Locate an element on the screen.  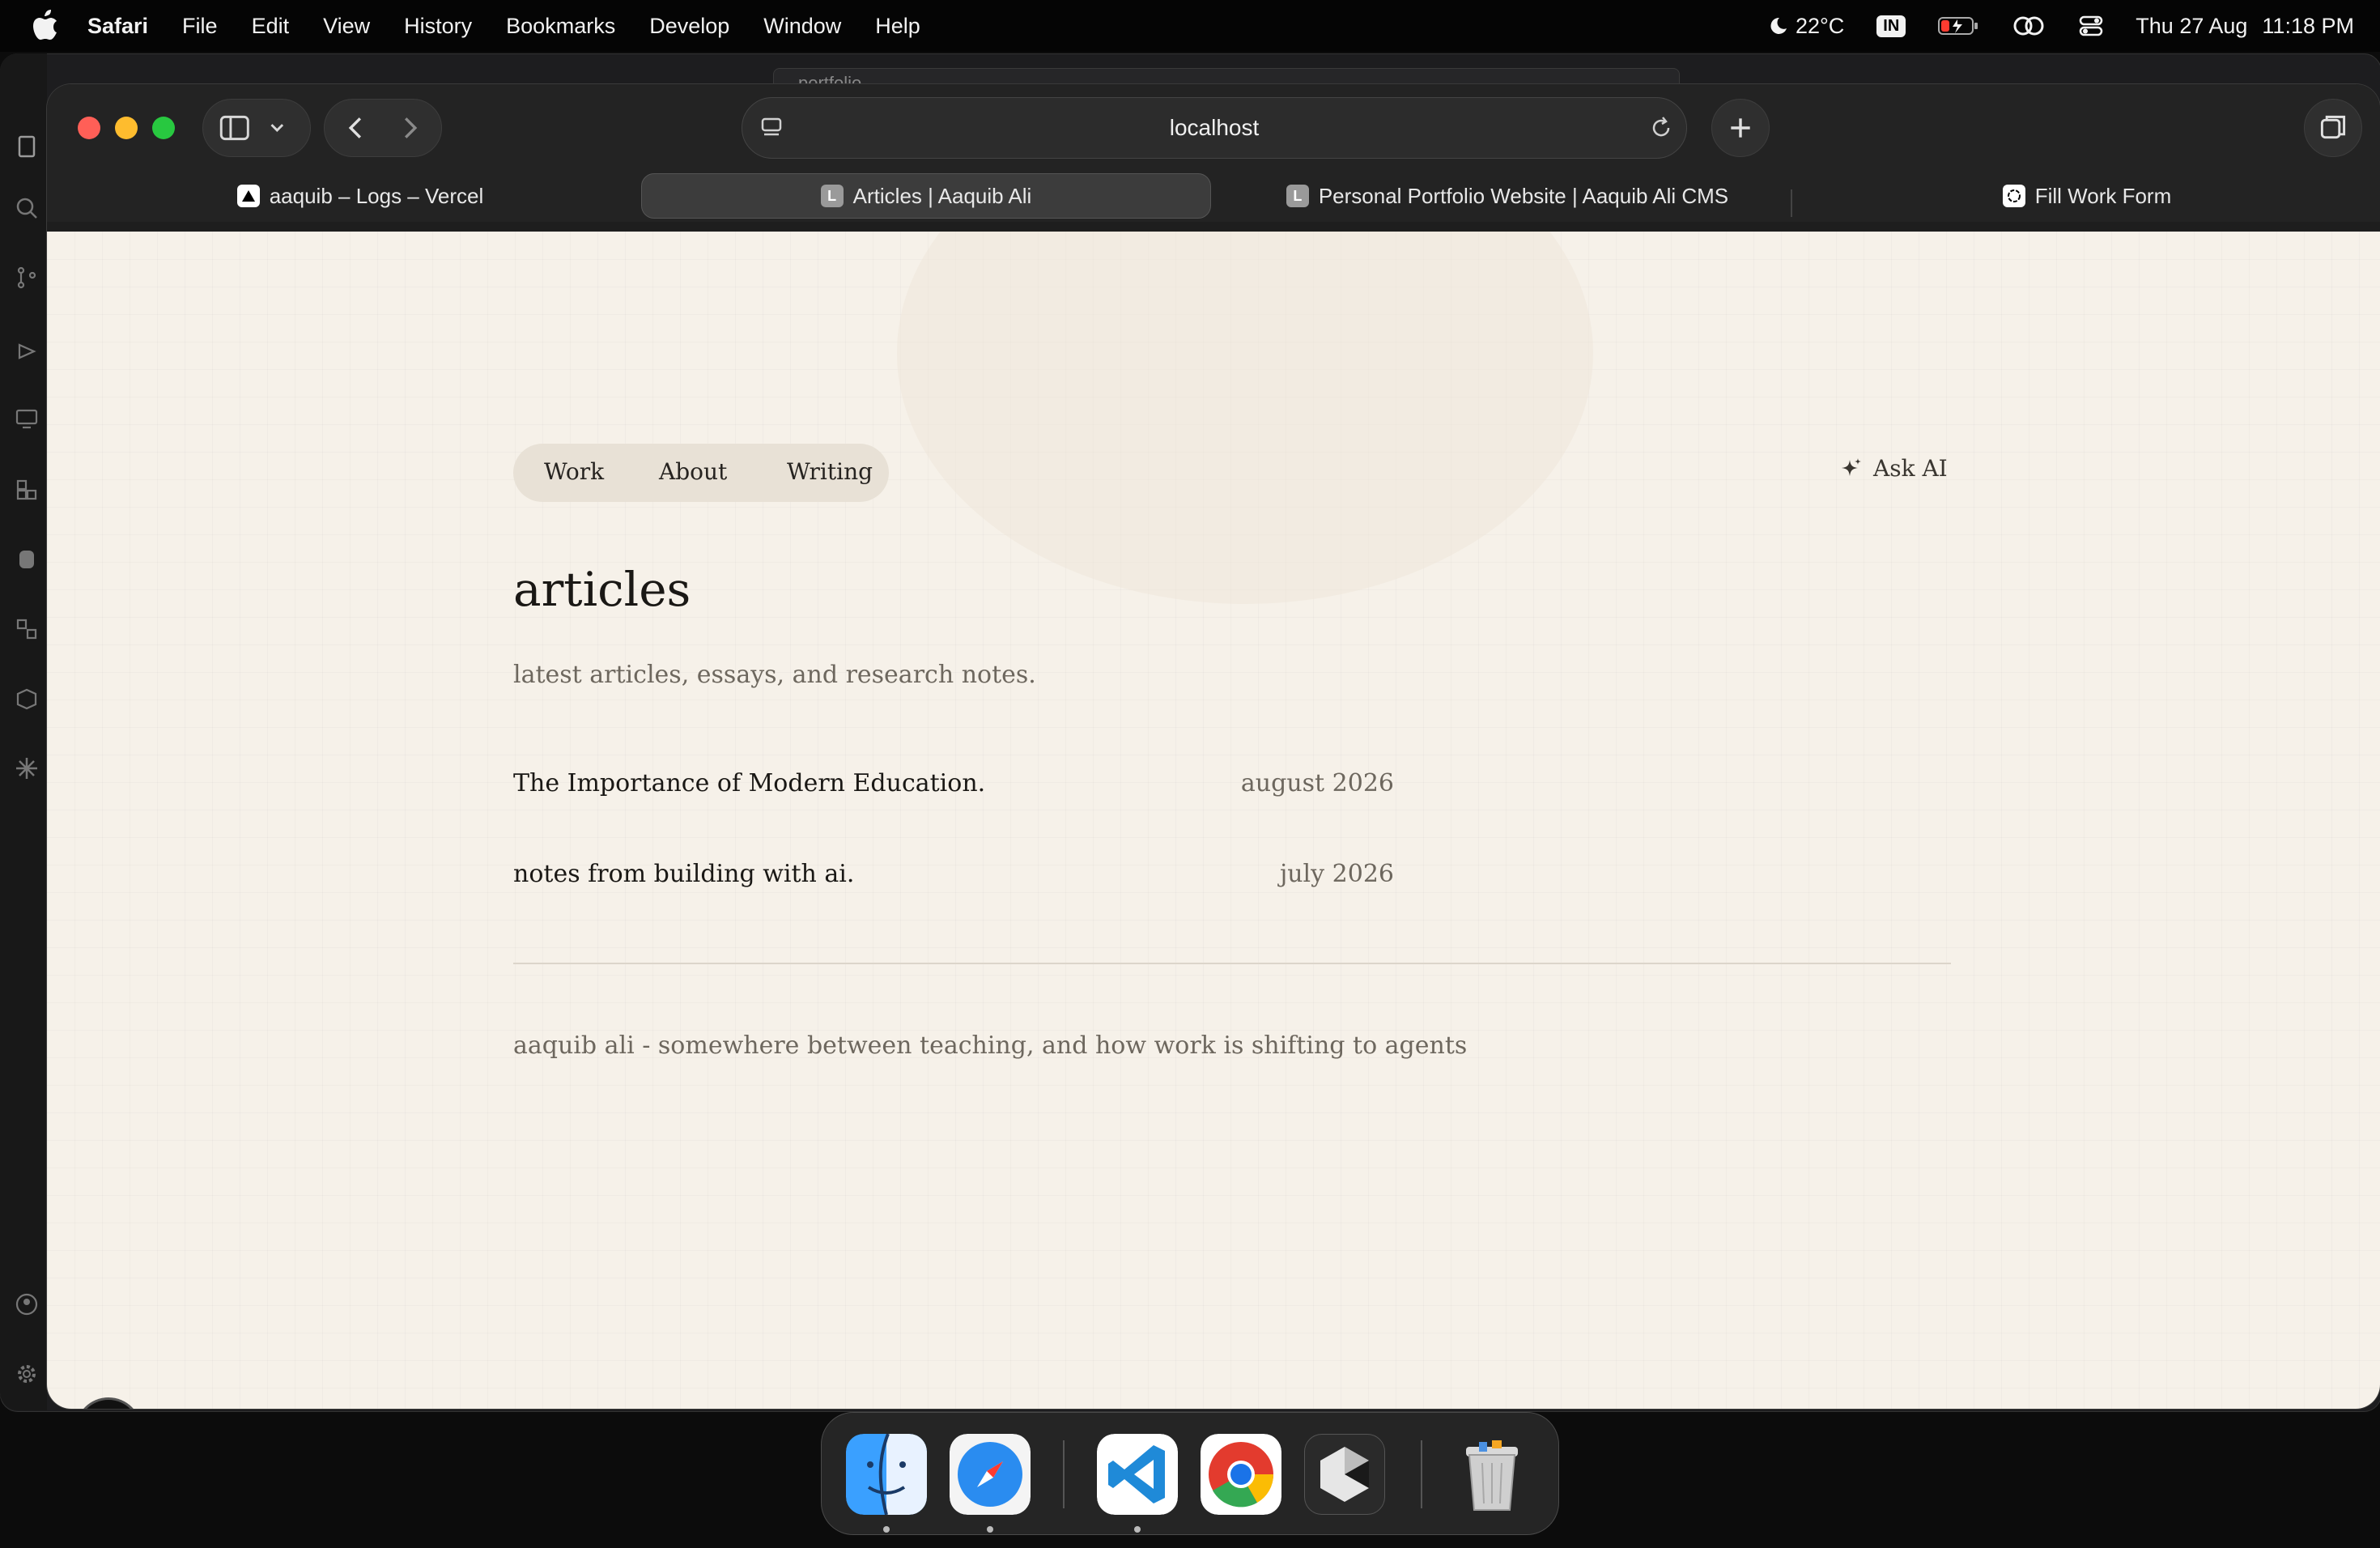
tab-label: Articles | Aaquib Ali is located at coordinates (942, 195).